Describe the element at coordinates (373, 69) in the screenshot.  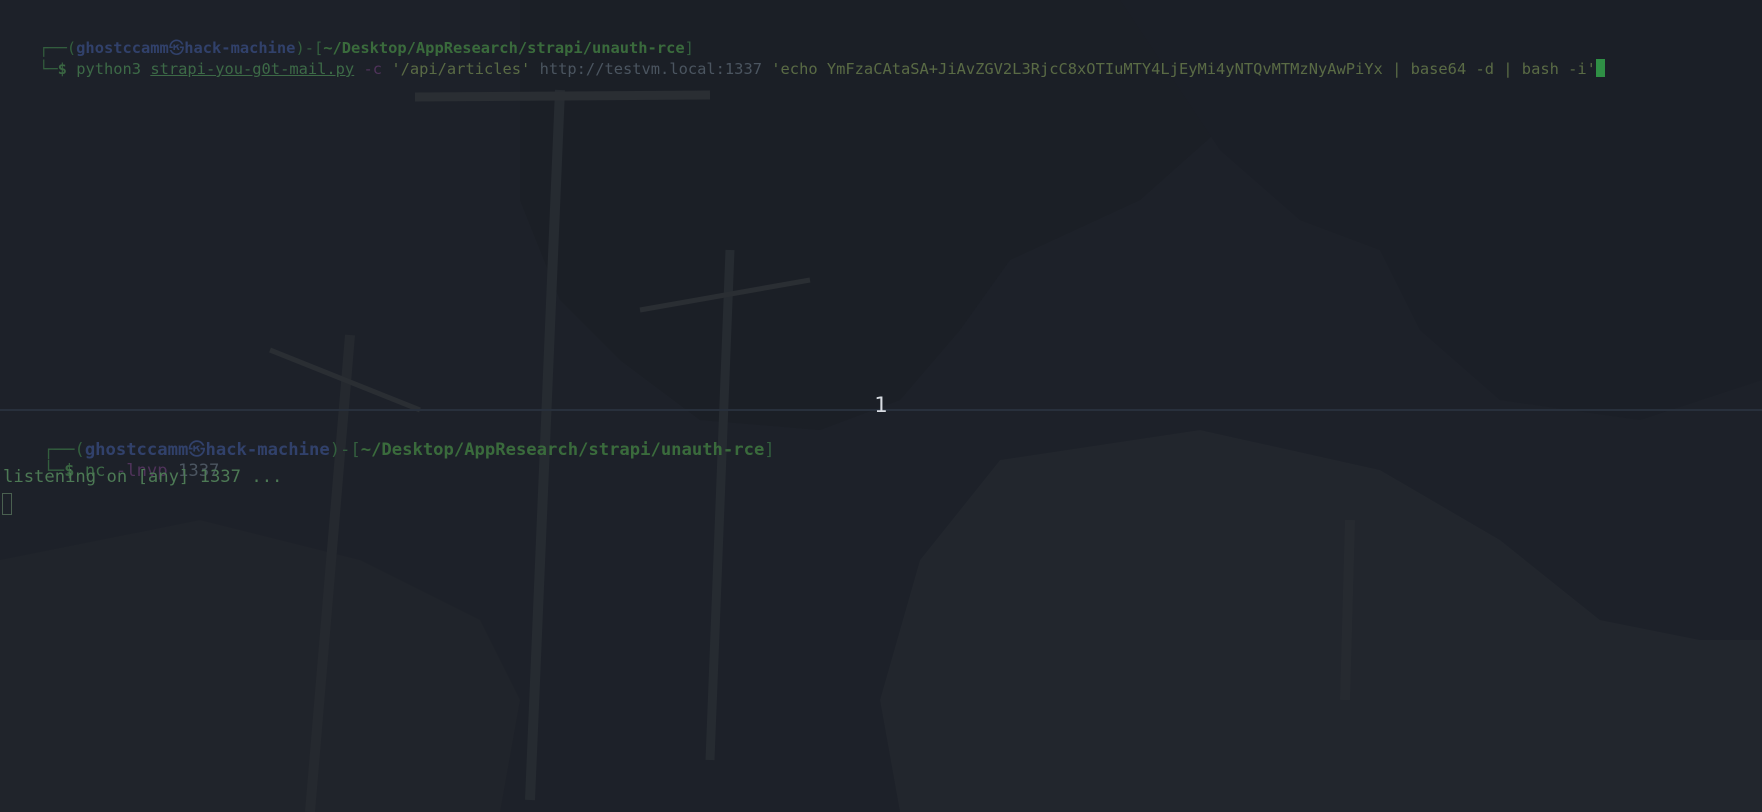
I see `command-flag: -c` at that location.